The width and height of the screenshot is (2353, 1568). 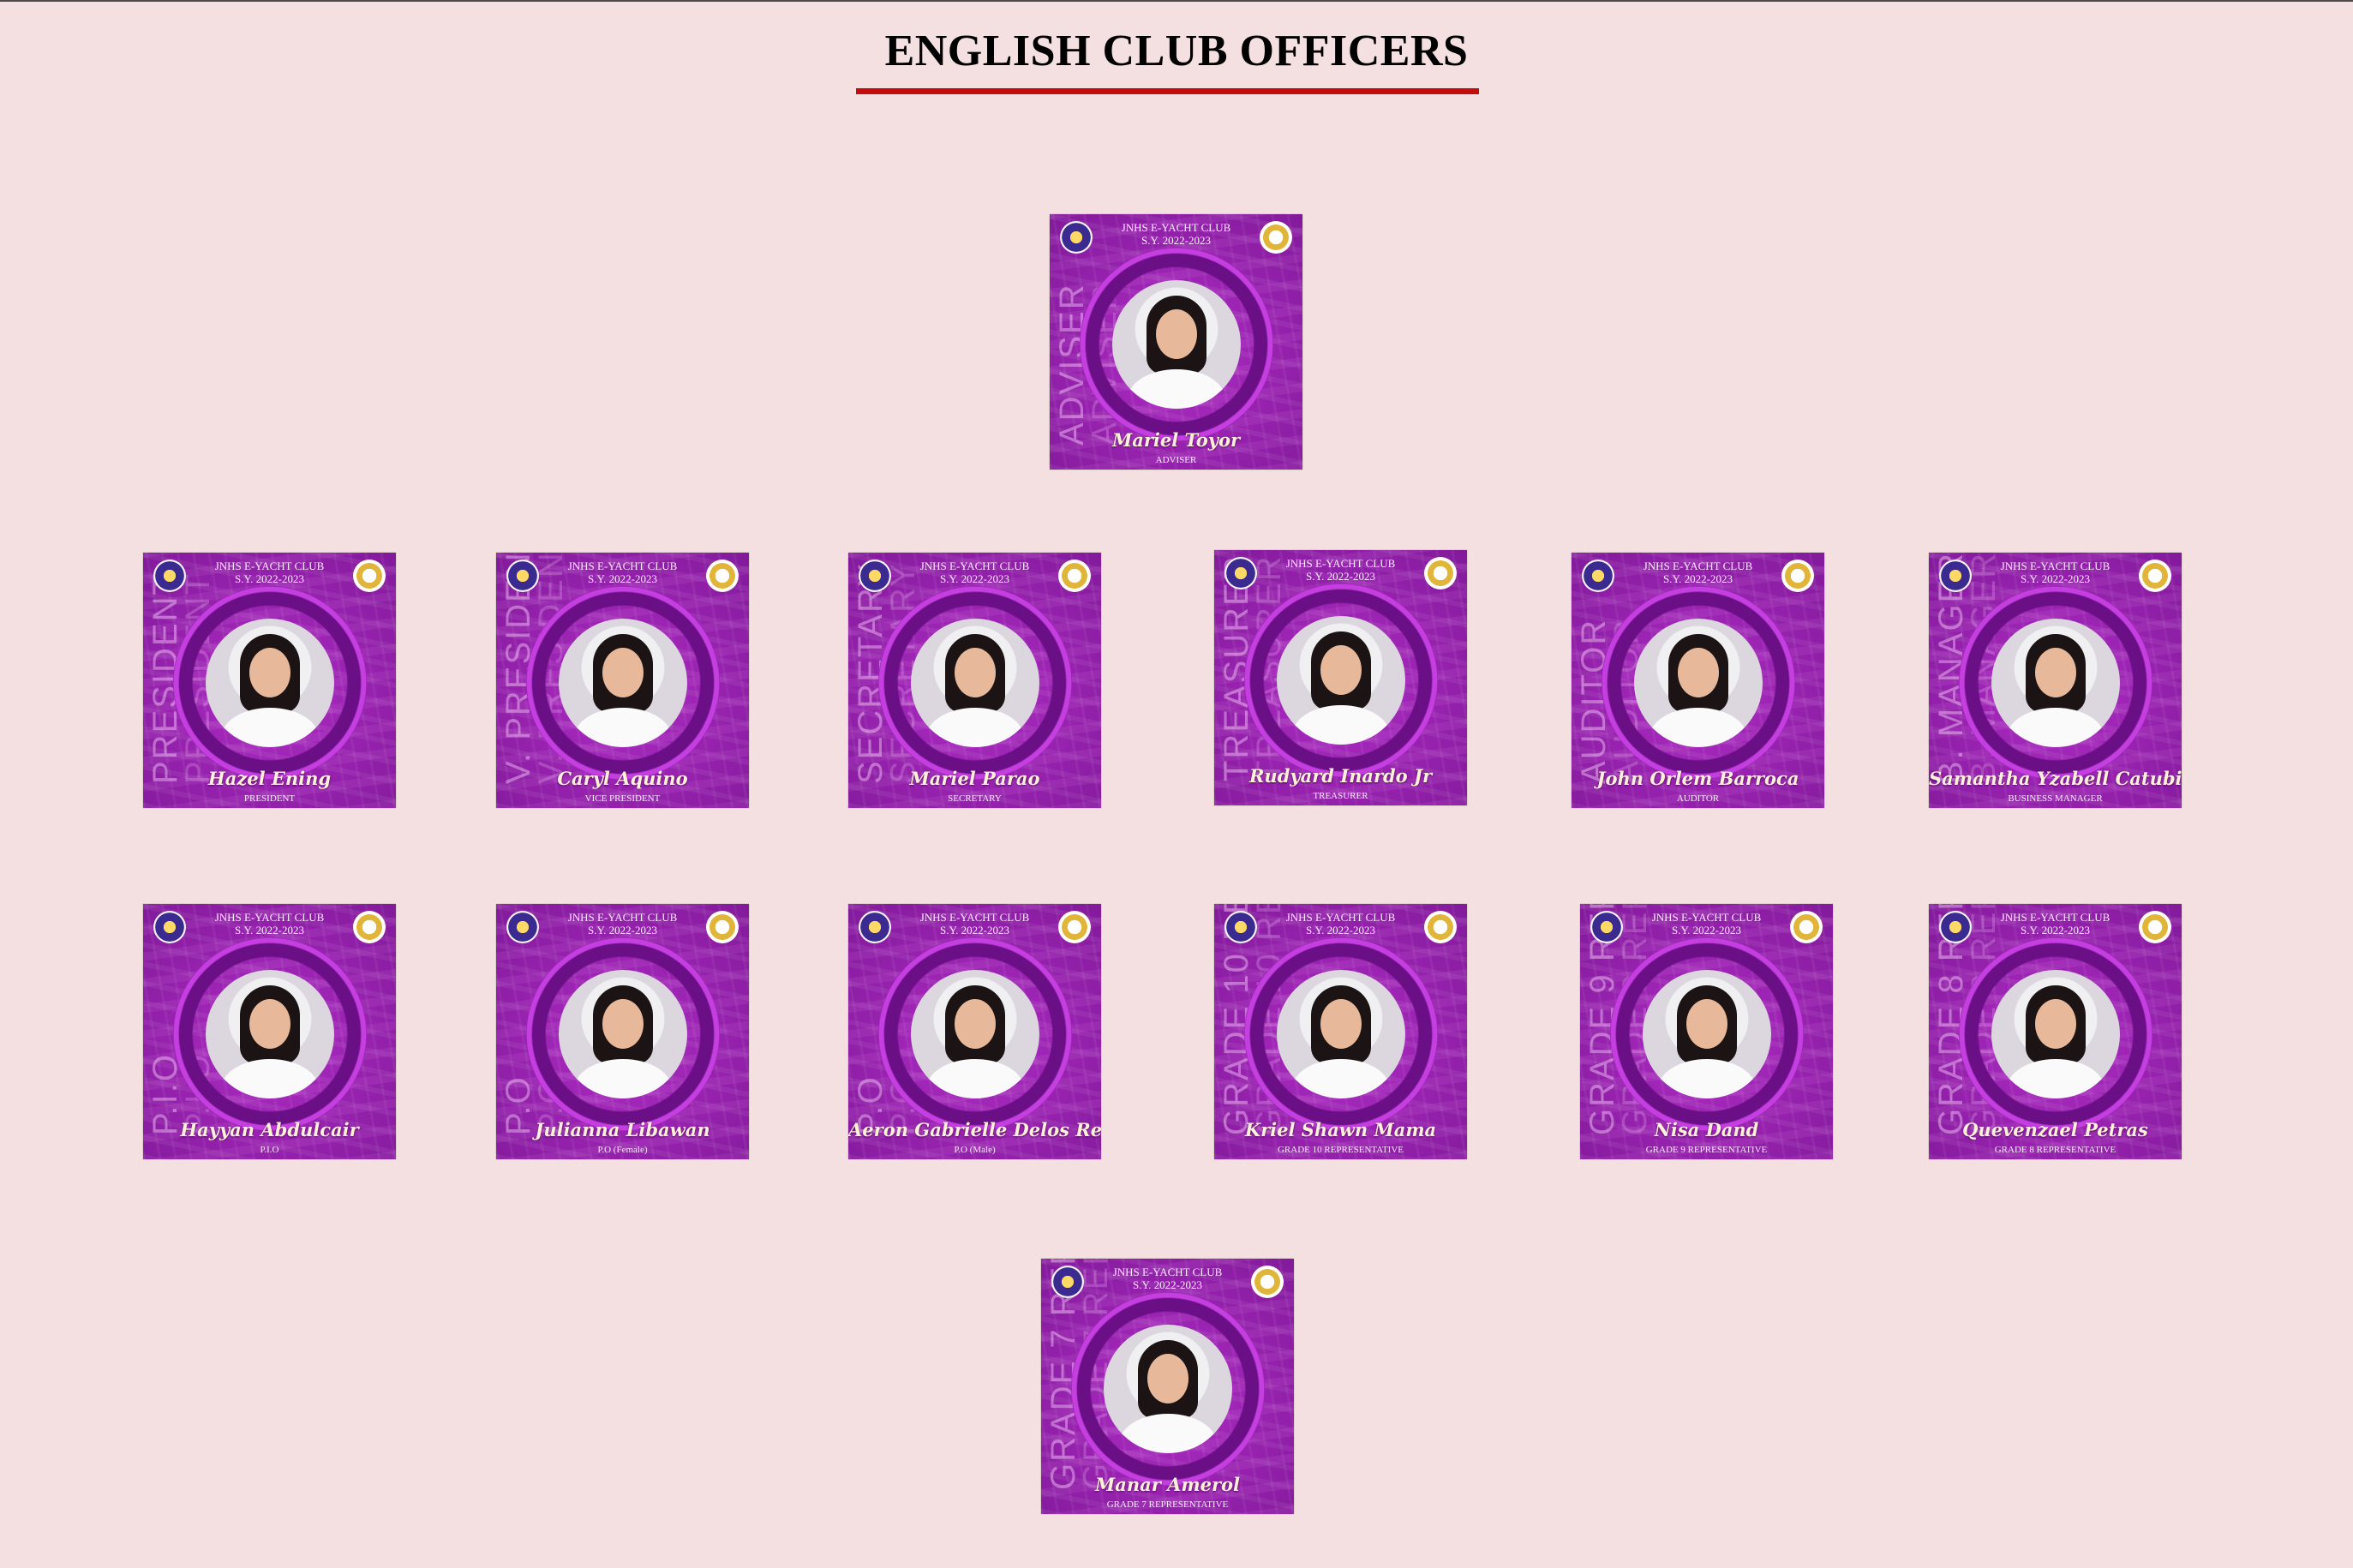 I want to click on officer-role: P.I.O, so click(x=269, y=1150).